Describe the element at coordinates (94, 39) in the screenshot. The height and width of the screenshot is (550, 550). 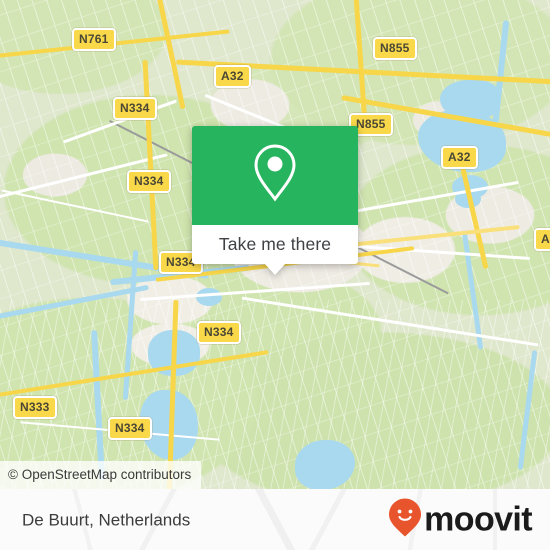
I see `road-shield-n761: N761` at that location.